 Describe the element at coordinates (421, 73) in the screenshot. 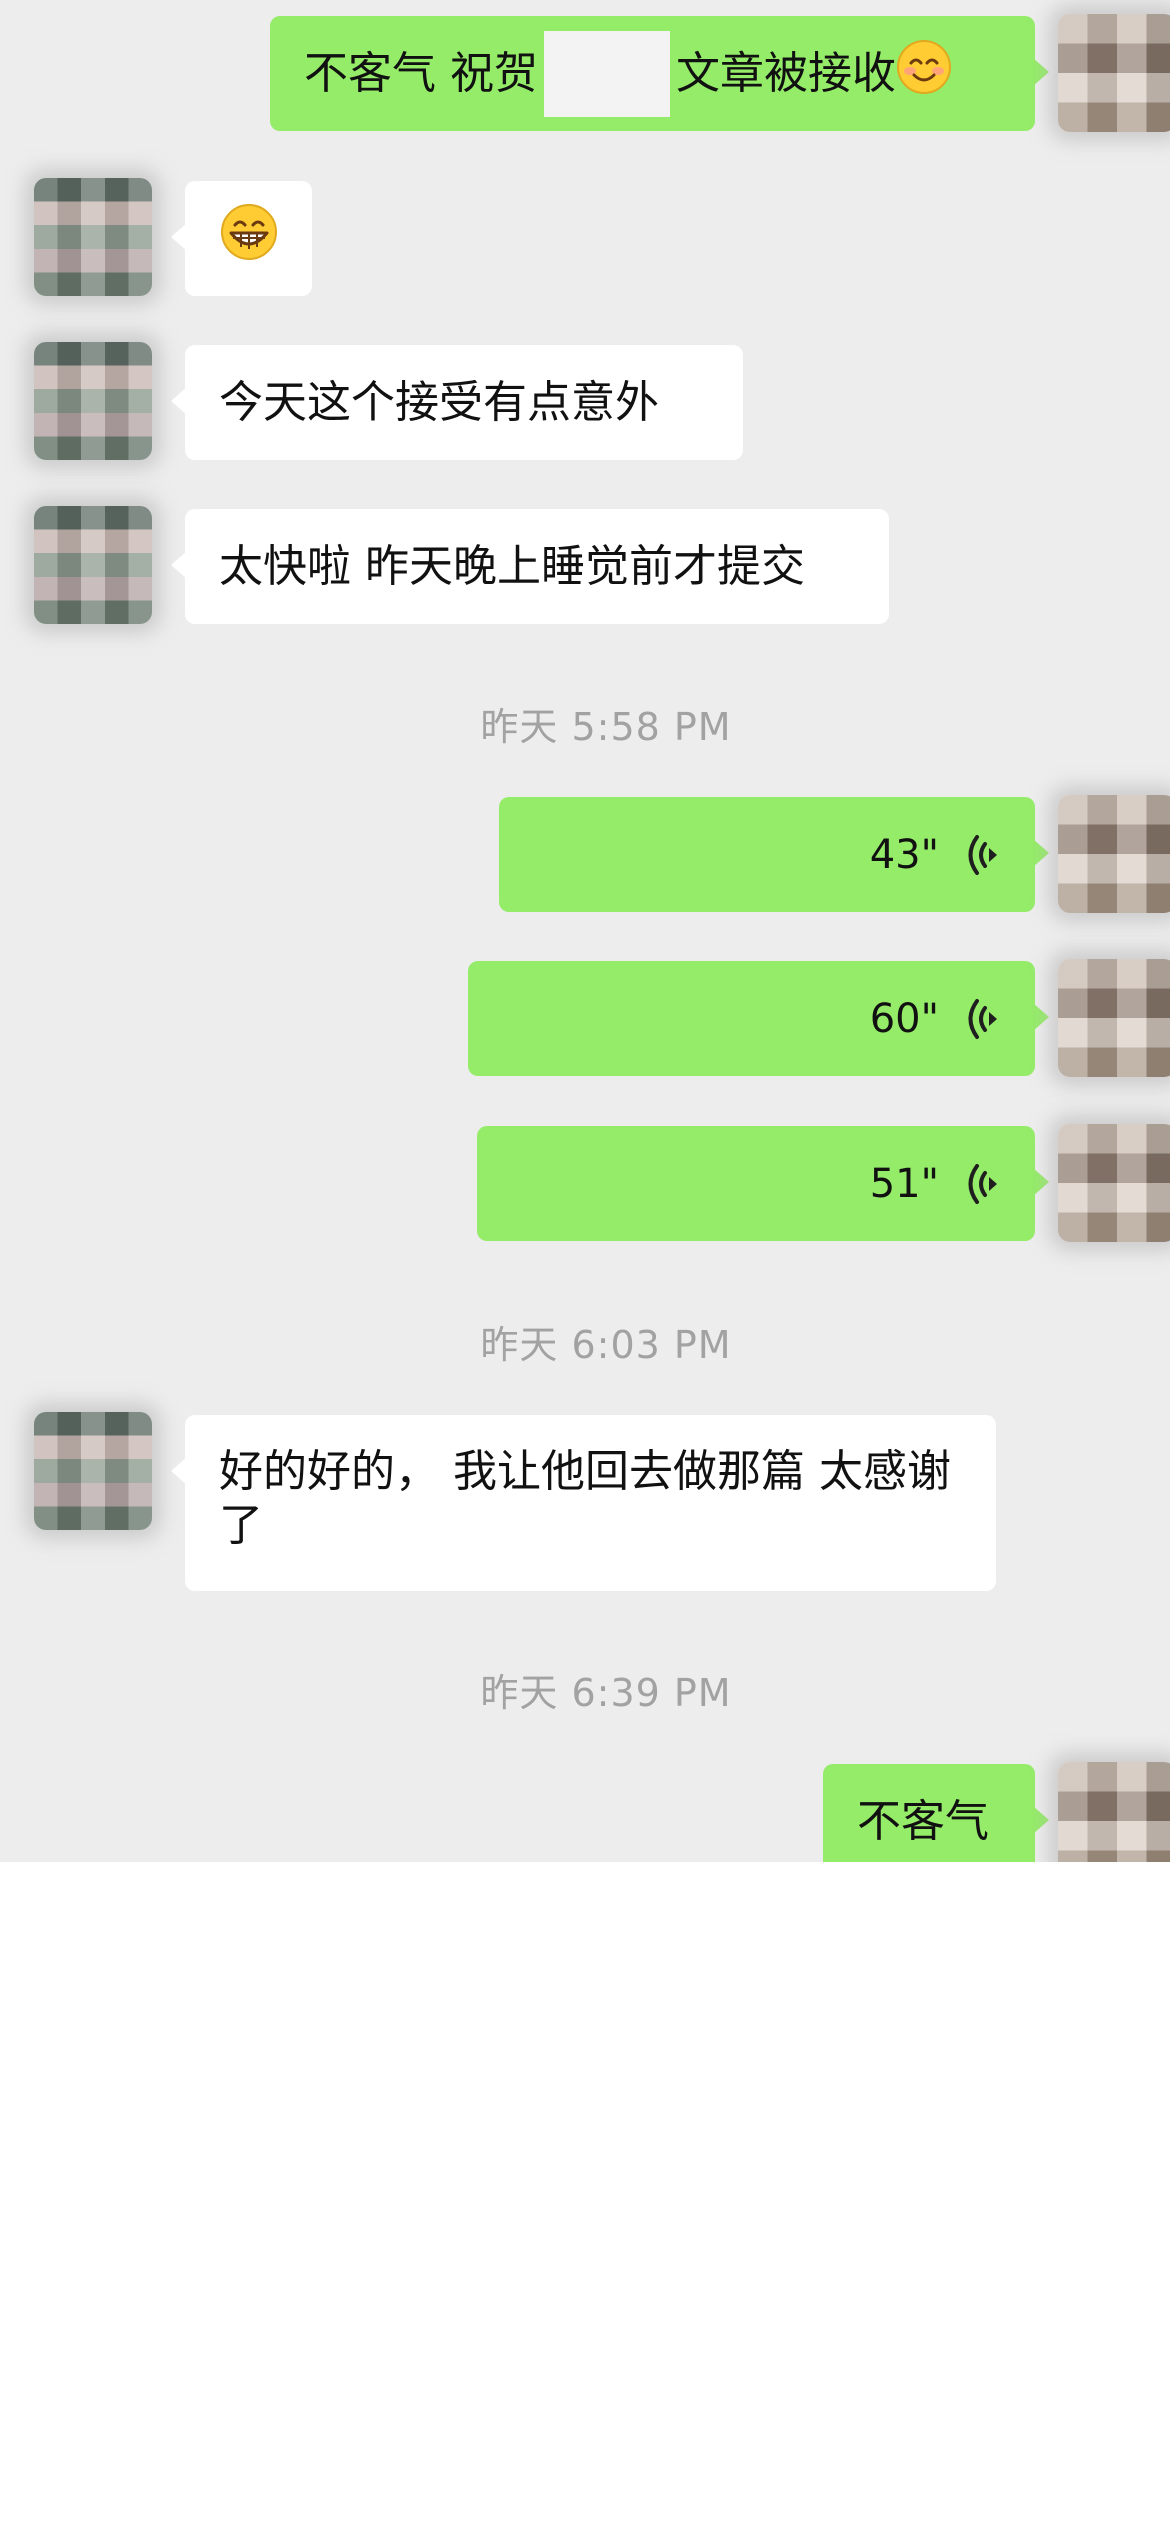

I see `message-text: 不客气 祝贺` at that location.